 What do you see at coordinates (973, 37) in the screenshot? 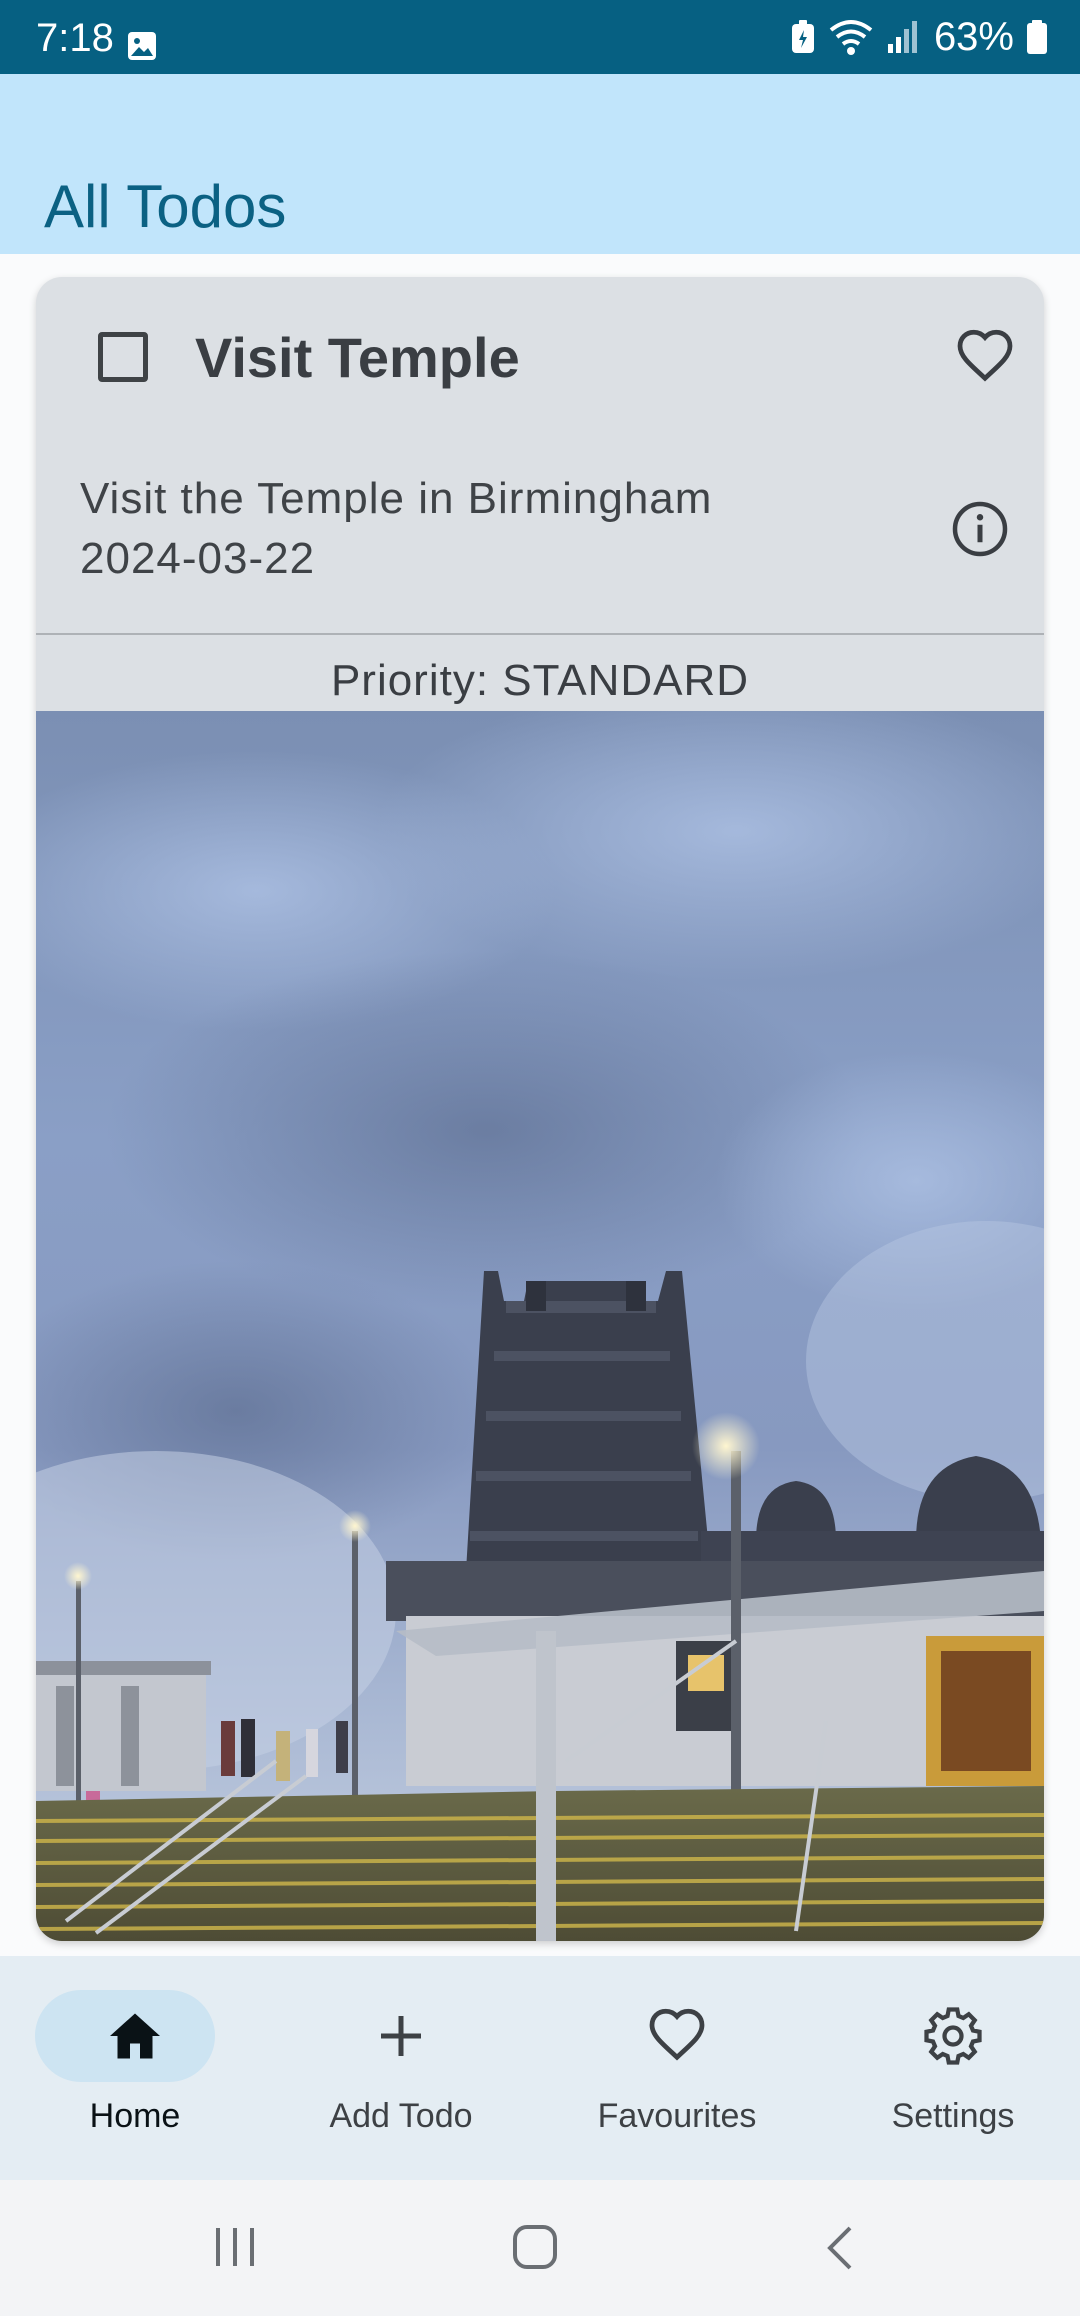
I see `battery-percent: 63%` at bounding box center [973, 37].